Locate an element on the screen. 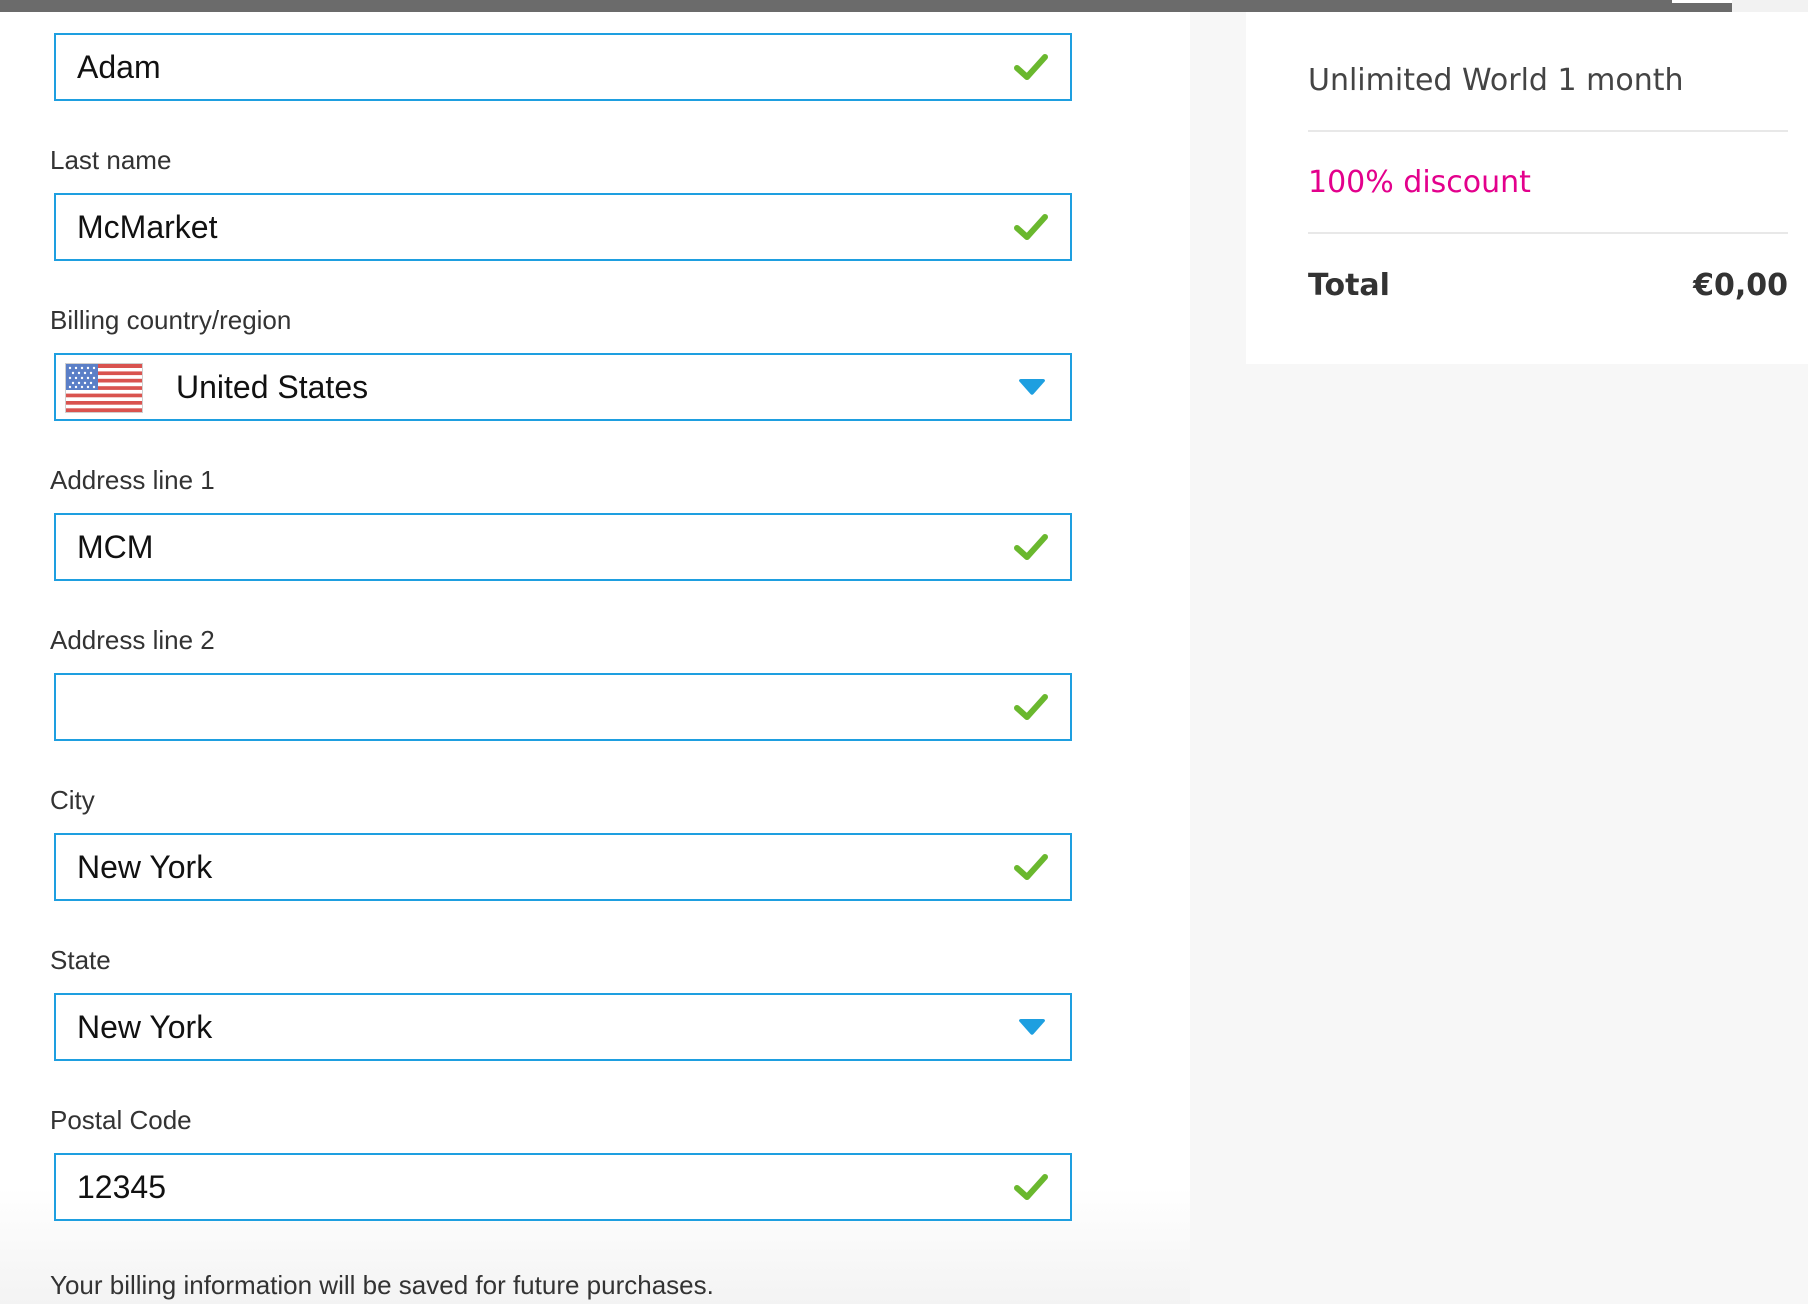  first-name-field: Adam is located at coordinates (563, 67).